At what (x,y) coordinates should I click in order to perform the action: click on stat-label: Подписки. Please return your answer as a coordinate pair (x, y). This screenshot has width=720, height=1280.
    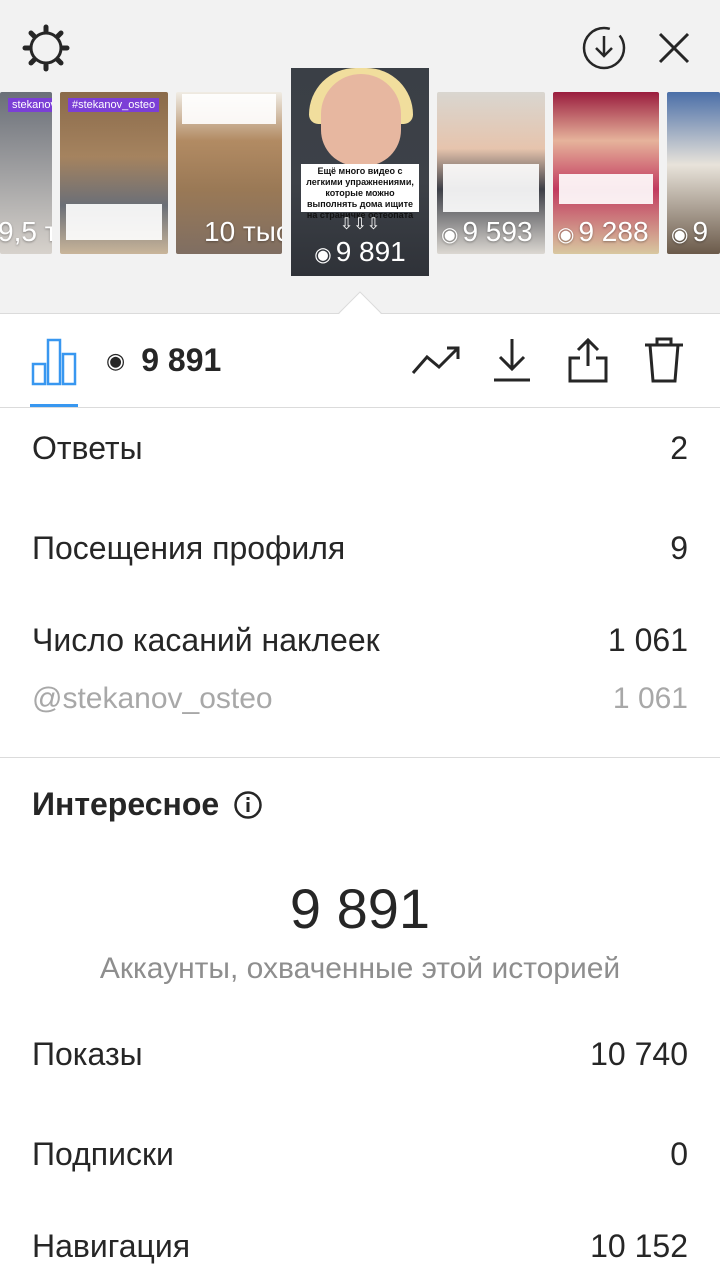
    Looking at the image, I should click on (103, 1154).